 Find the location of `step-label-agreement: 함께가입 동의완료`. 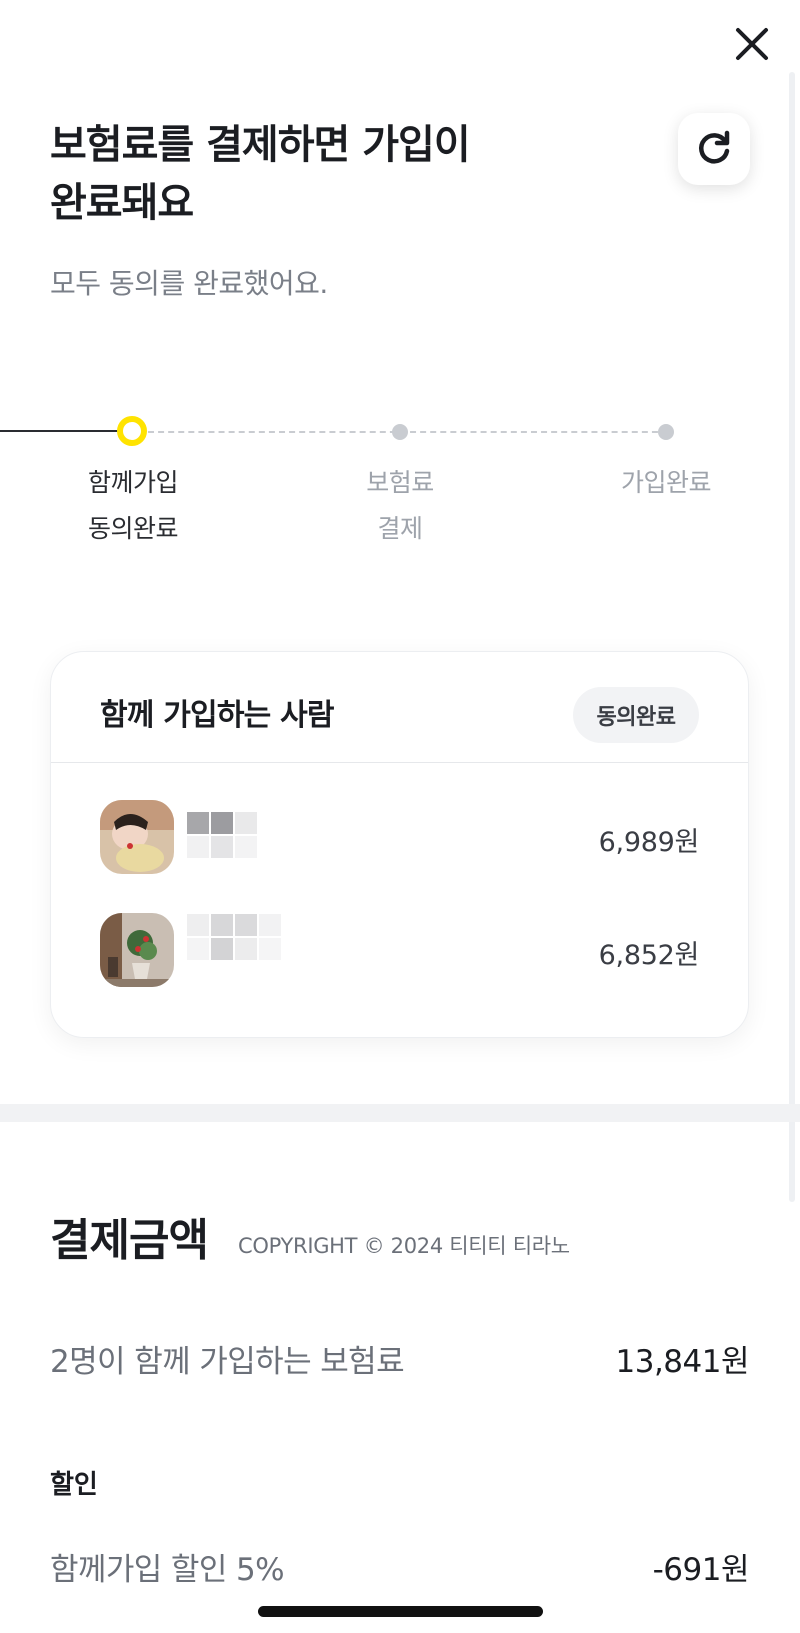

step-label-agreement: 함께가입 동의완료 is located at coordinates (133, 506).